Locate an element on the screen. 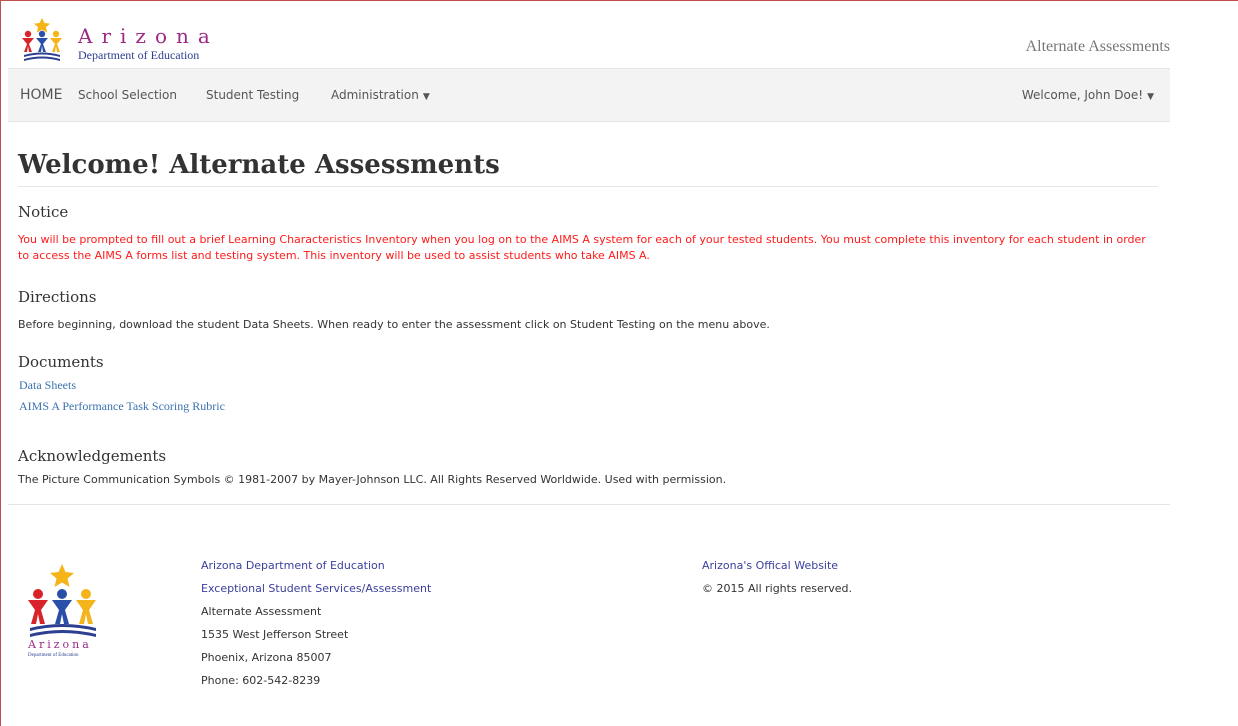  ade-logo: Arizona Department of Education is located at coordinates (130, 41).